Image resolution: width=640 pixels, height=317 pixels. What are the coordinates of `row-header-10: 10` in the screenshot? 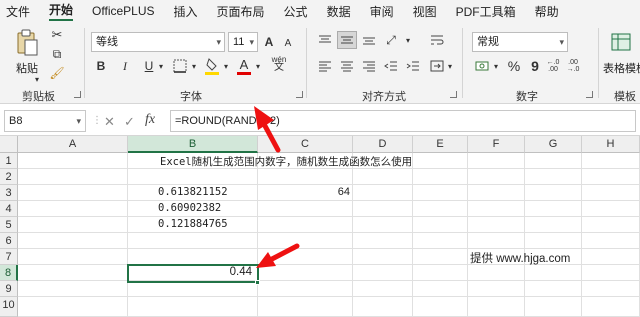 It's located at (9, 307).